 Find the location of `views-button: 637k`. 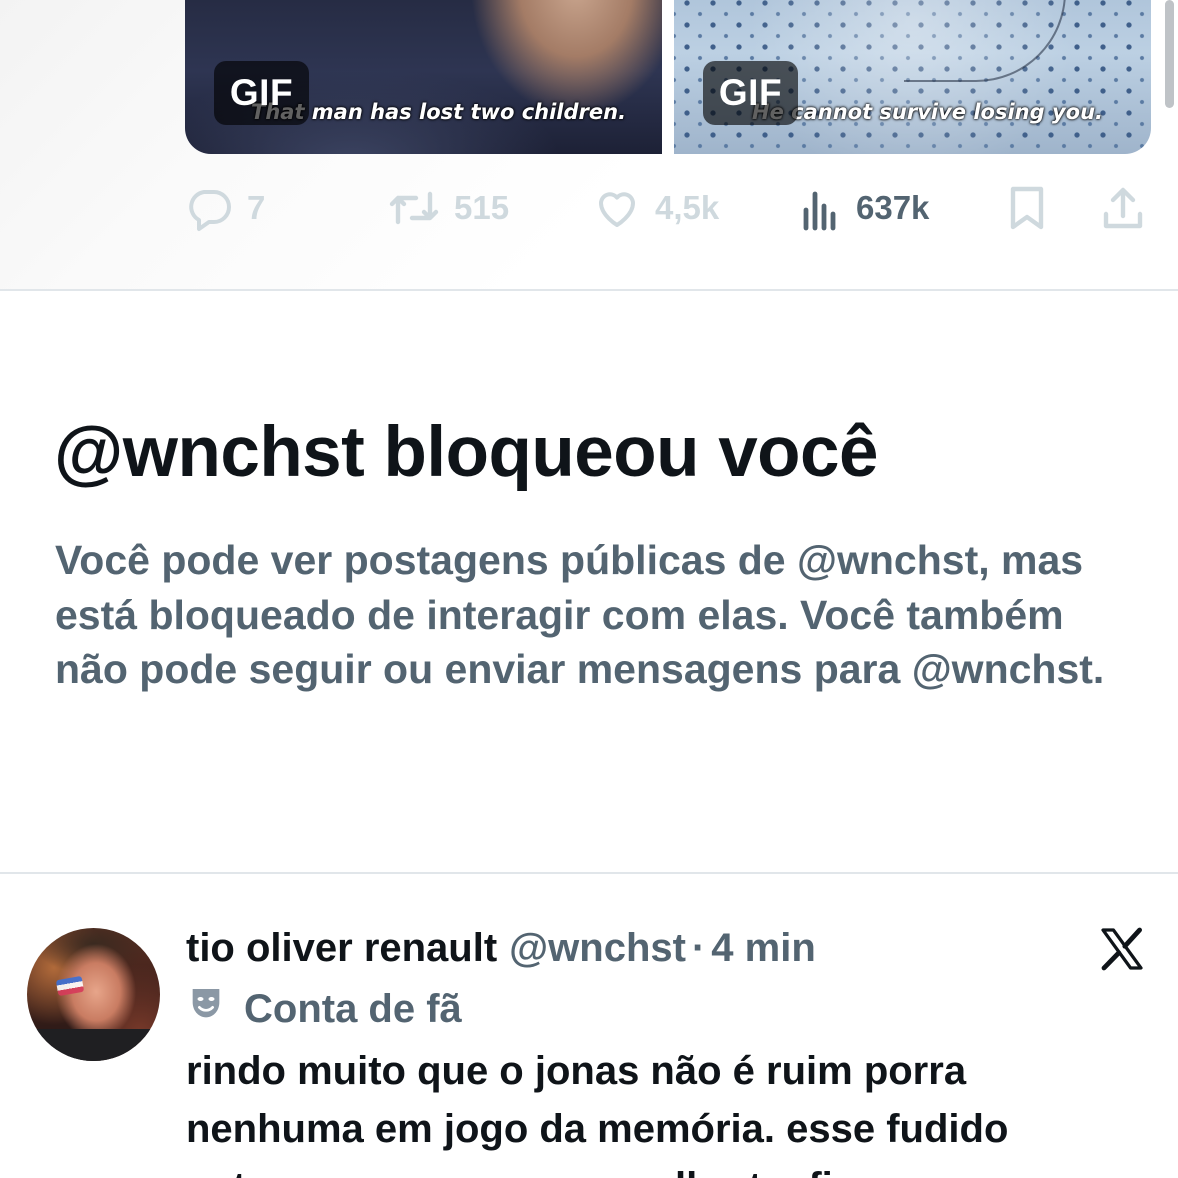

views-button: 637k is located at coordinates (865, 208).